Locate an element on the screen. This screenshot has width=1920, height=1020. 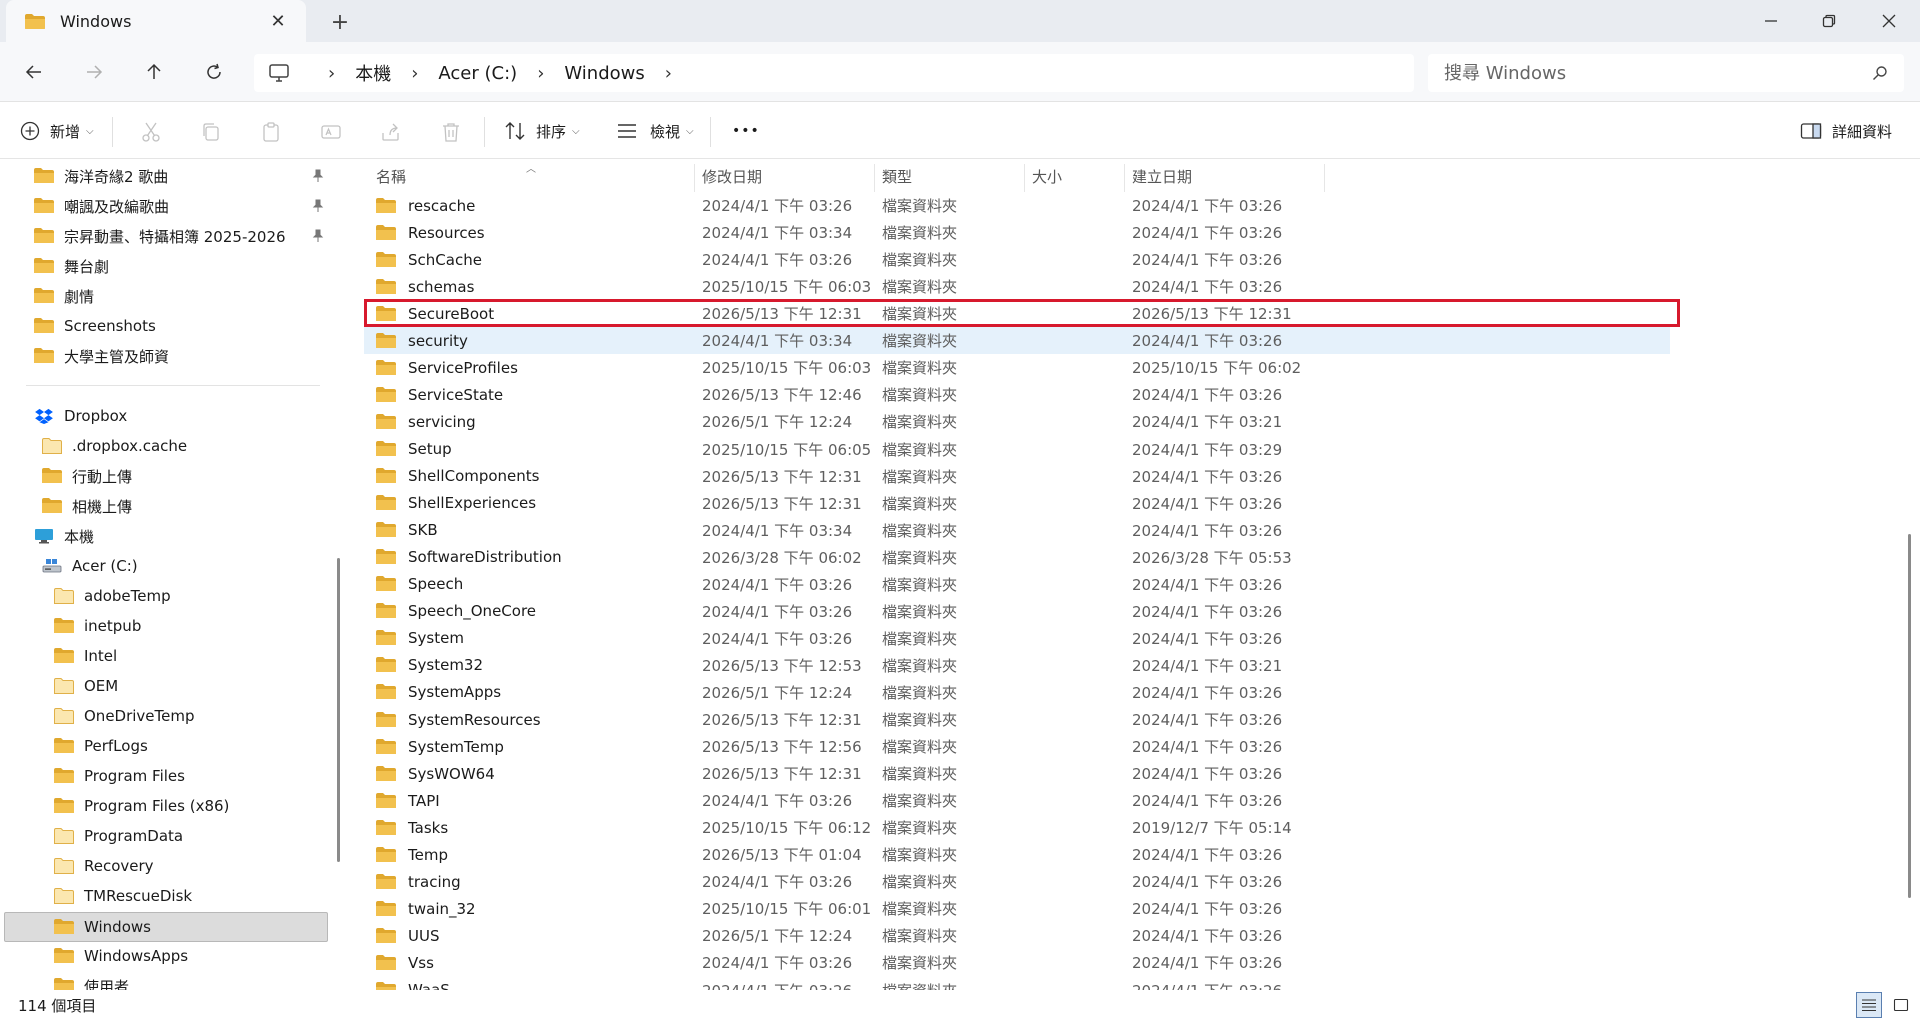
sidebar-item-folder: Screenshots is located at coordinates (95, 326).